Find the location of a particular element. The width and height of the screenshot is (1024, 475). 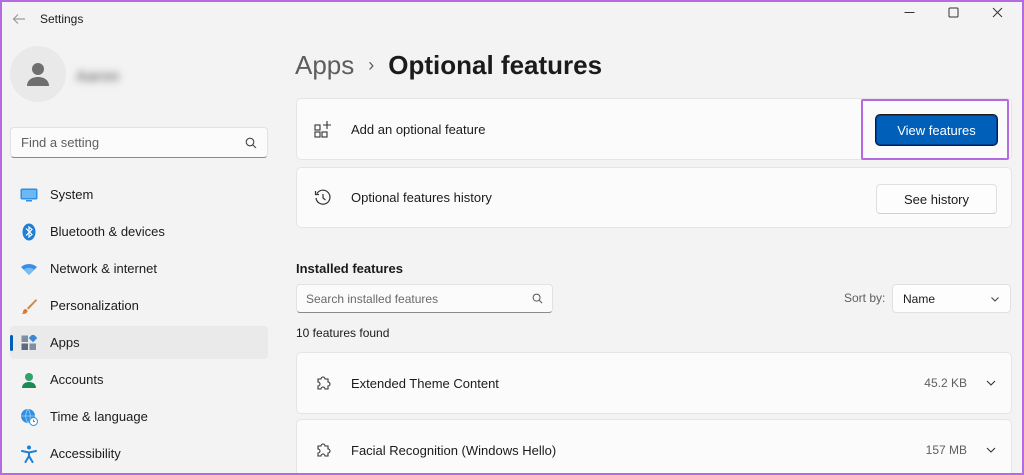

add-grid-icon is located at coordinates (323, 129).